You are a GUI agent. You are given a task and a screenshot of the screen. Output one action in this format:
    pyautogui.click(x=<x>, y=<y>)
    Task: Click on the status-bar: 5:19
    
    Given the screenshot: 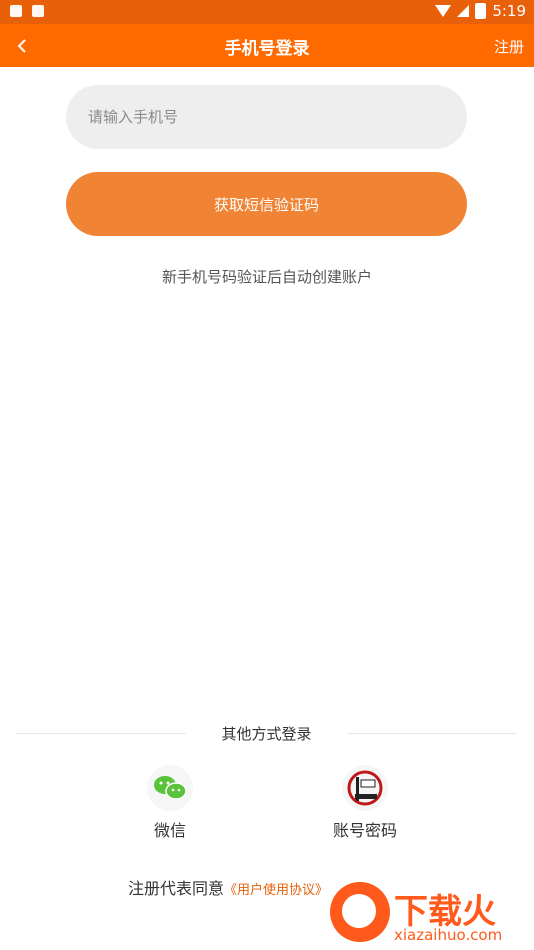 What is the action you would take?
    pyautogui.click(x=267, y=12)
    